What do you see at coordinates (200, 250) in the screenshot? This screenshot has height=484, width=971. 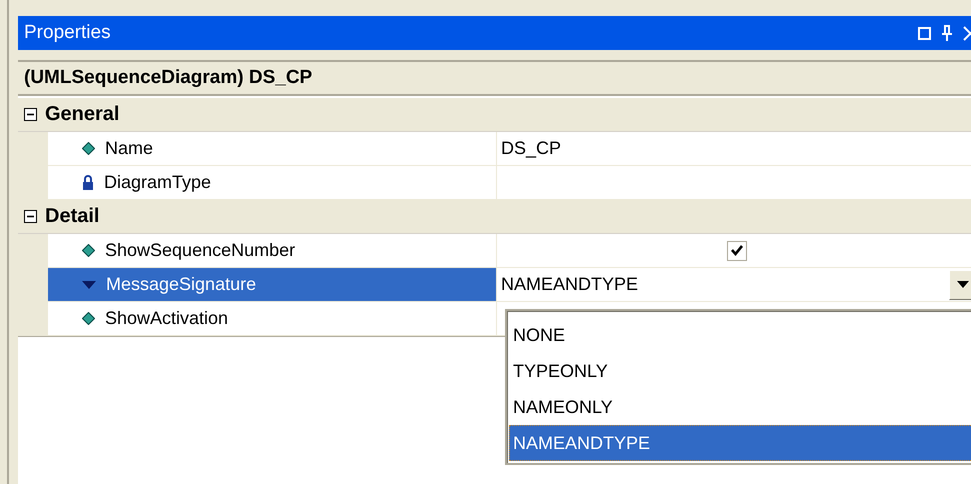 I see `property-label: ShowSequenceNumber` at bounding box center [200, 250].